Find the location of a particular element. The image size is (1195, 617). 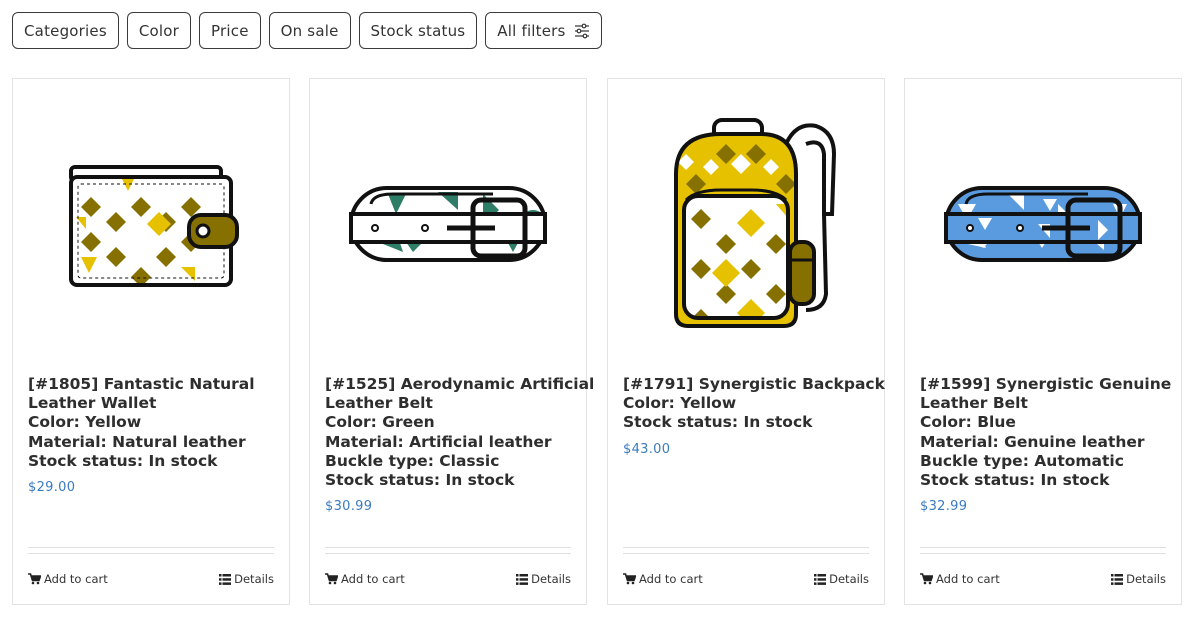

filter-color-button: Color is located at coordinates (159, 30).